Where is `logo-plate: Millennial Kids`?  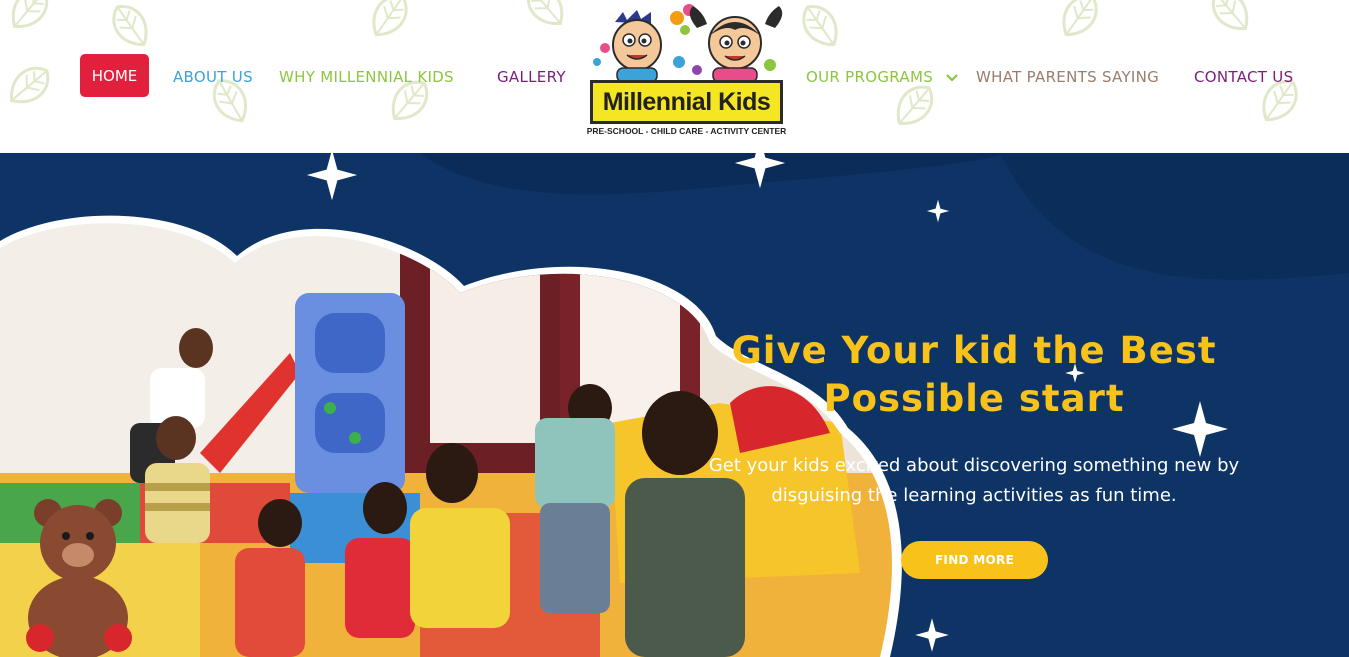
logo-plate: Millennial Kids is located at coordinates (686, 102).